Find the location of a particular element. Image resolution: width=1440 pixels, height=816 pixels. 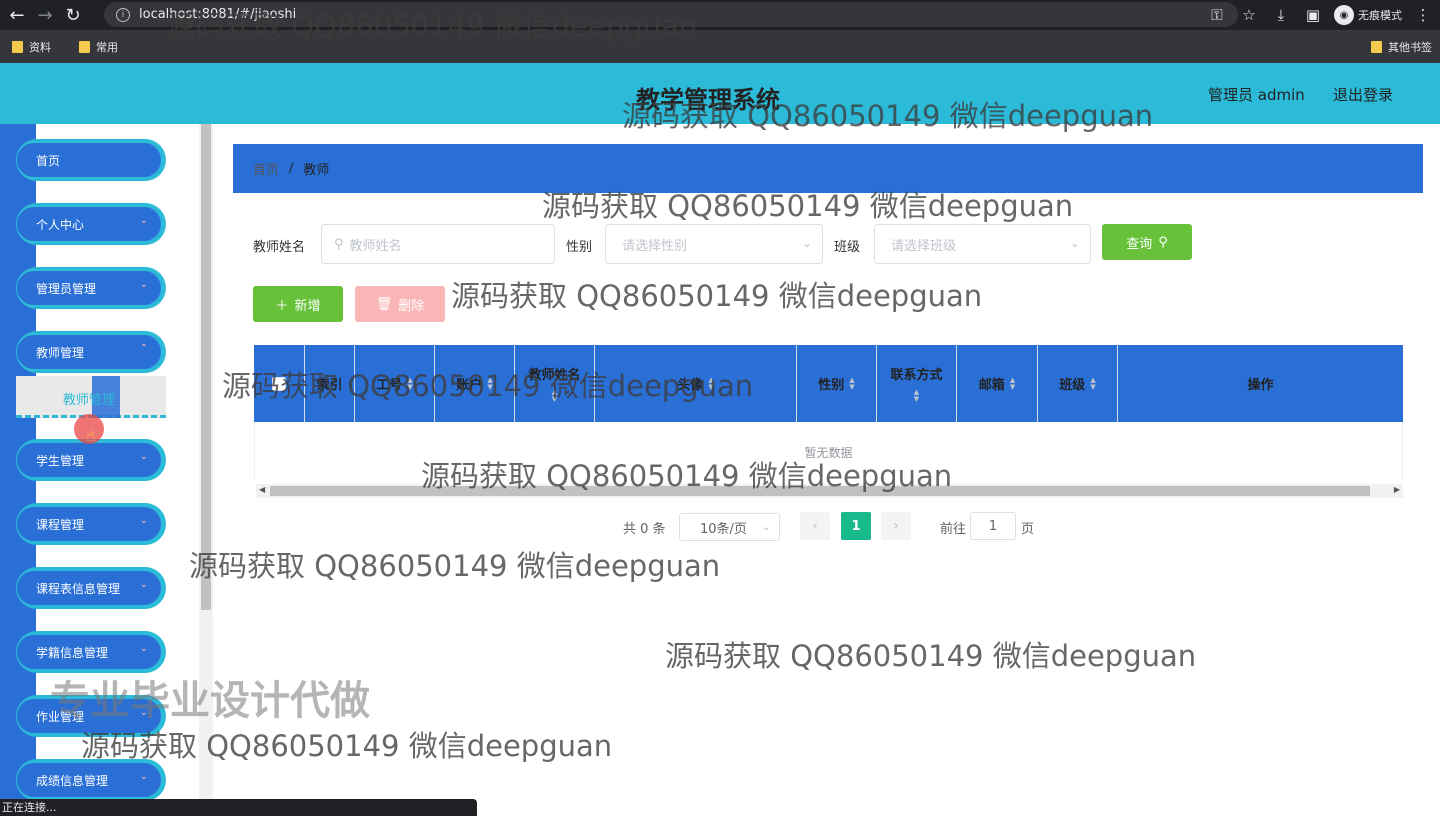

sidebar-item-grades: 成绩信息管理 ⌄ is located at coordinates (91, 779).